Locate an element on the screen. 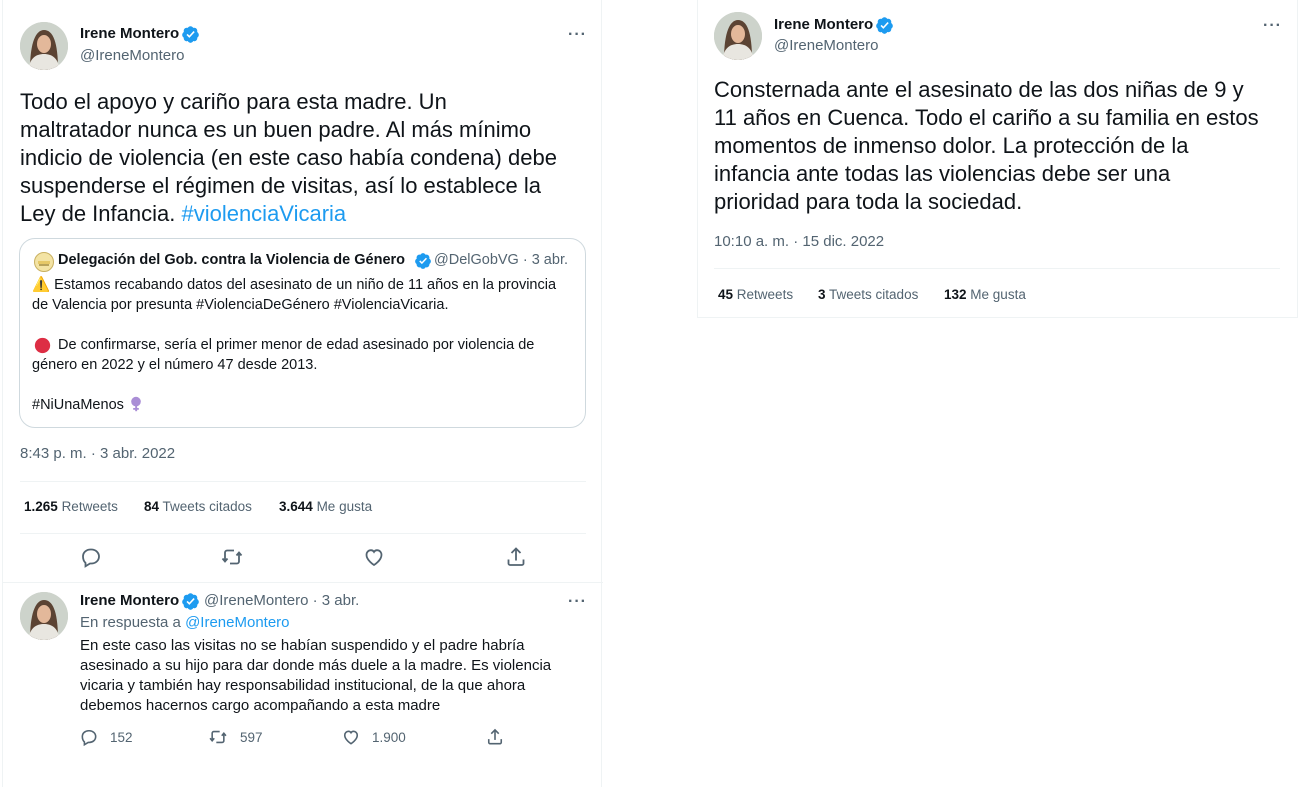 The image size is (1306, 787). likes-stat: 3.644 Me gusta is located at coordinates (325, 506).